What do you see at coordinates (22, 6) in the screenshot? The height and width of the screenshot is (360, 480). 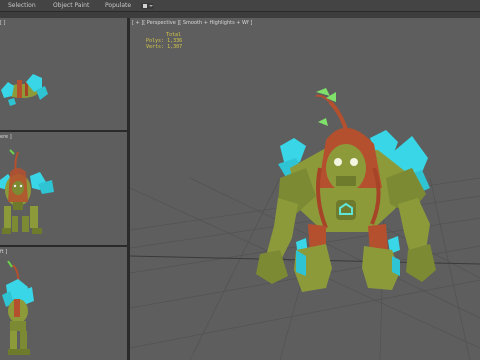 I see `tab-selection: Selection` at bounding box center [22, 6].